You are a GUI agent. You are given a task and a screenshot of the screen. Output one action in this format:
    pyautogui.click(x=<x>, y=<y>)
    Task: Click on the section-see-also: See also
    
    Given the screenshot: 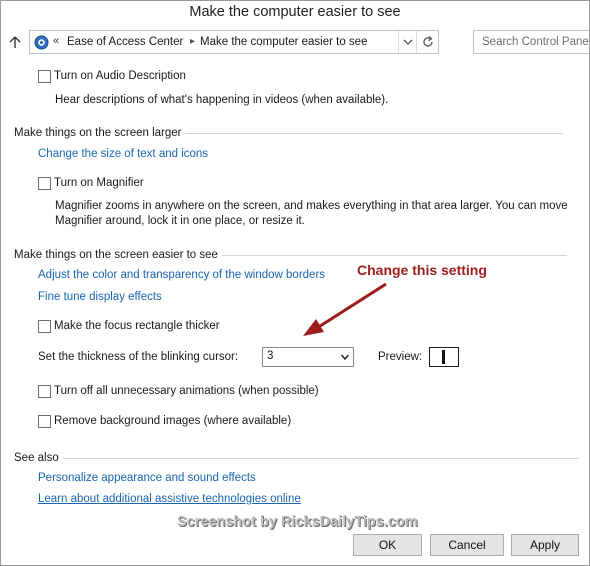 What is the action you would take?
    pyautogui.click(x=296, y=458)
    